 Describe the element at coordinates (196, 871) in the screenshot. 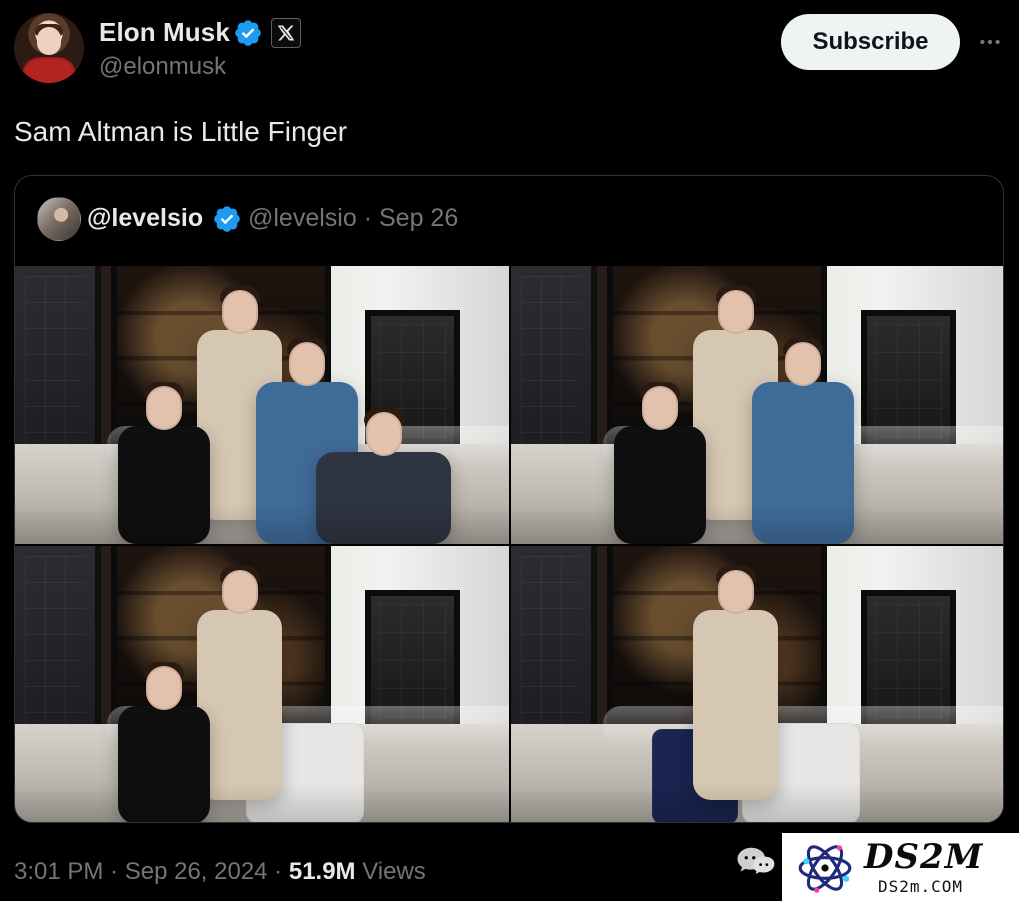

I see `tweet-date: Sep 26, 2024` at that location.